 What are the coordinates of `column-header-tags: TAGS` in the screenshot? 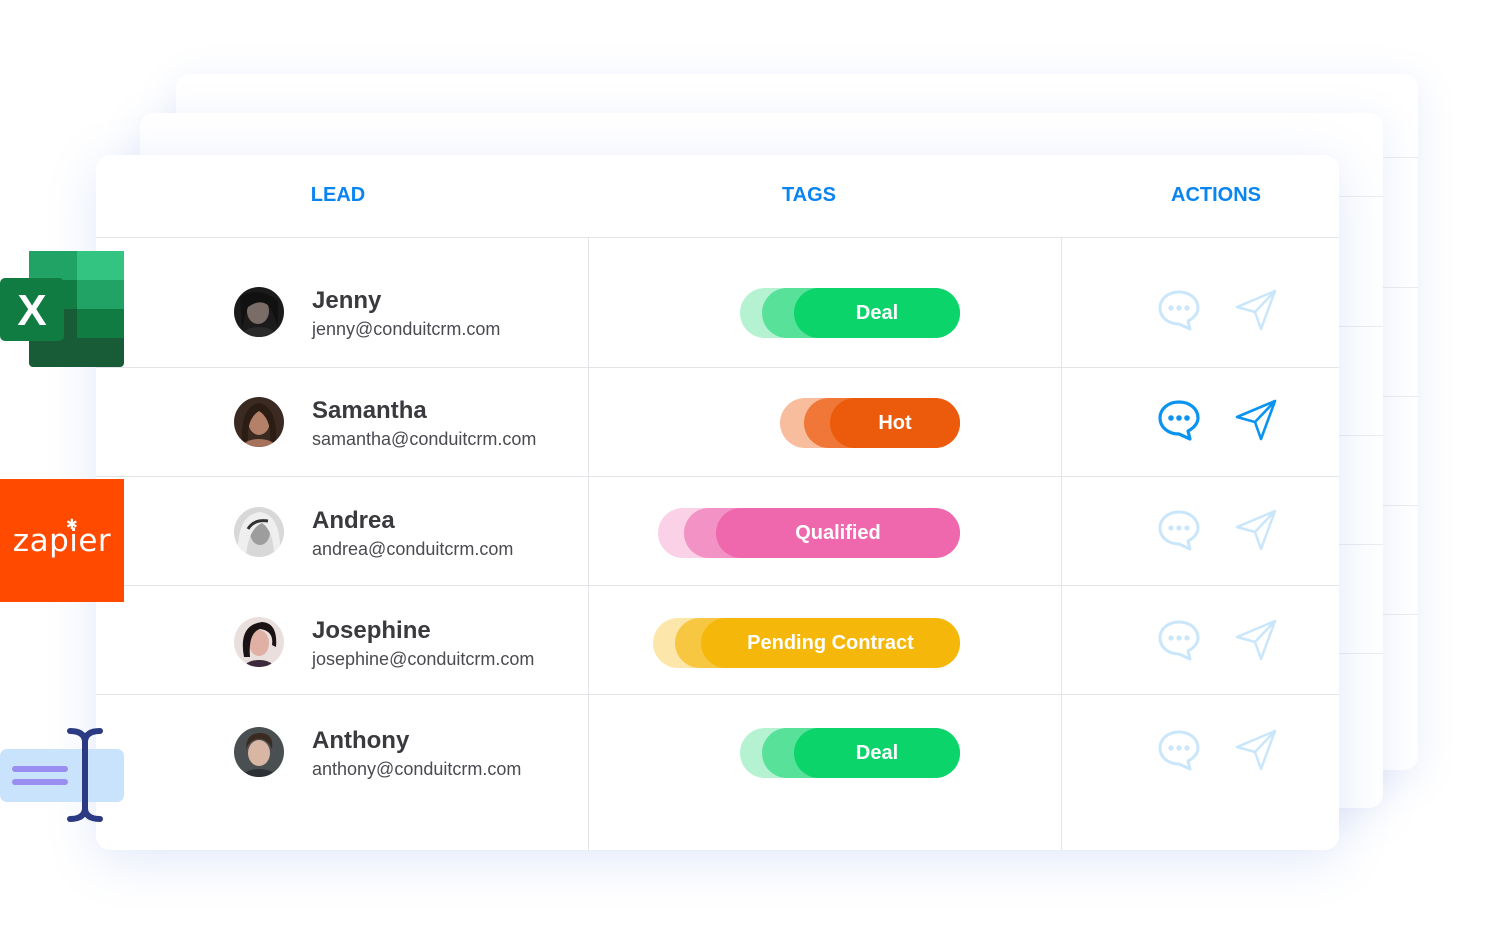 It's located at (809, 195).